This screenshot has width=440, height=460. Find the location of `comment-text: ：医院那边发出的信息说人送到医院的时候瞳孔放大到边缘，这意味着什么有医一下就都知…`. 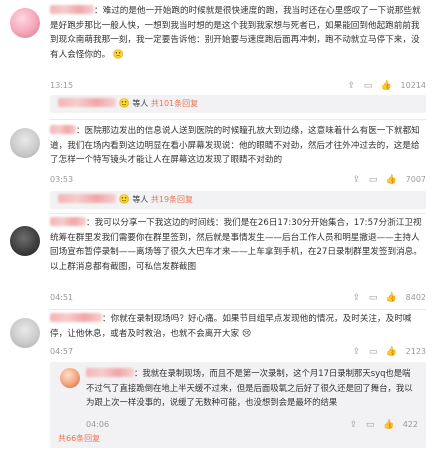

comment-text: ：医院那边发出的信息说人送到医院的时候瞳孔放大到边缘，这意味着什么有医一下就都知… is located at coordinates (235, 145).